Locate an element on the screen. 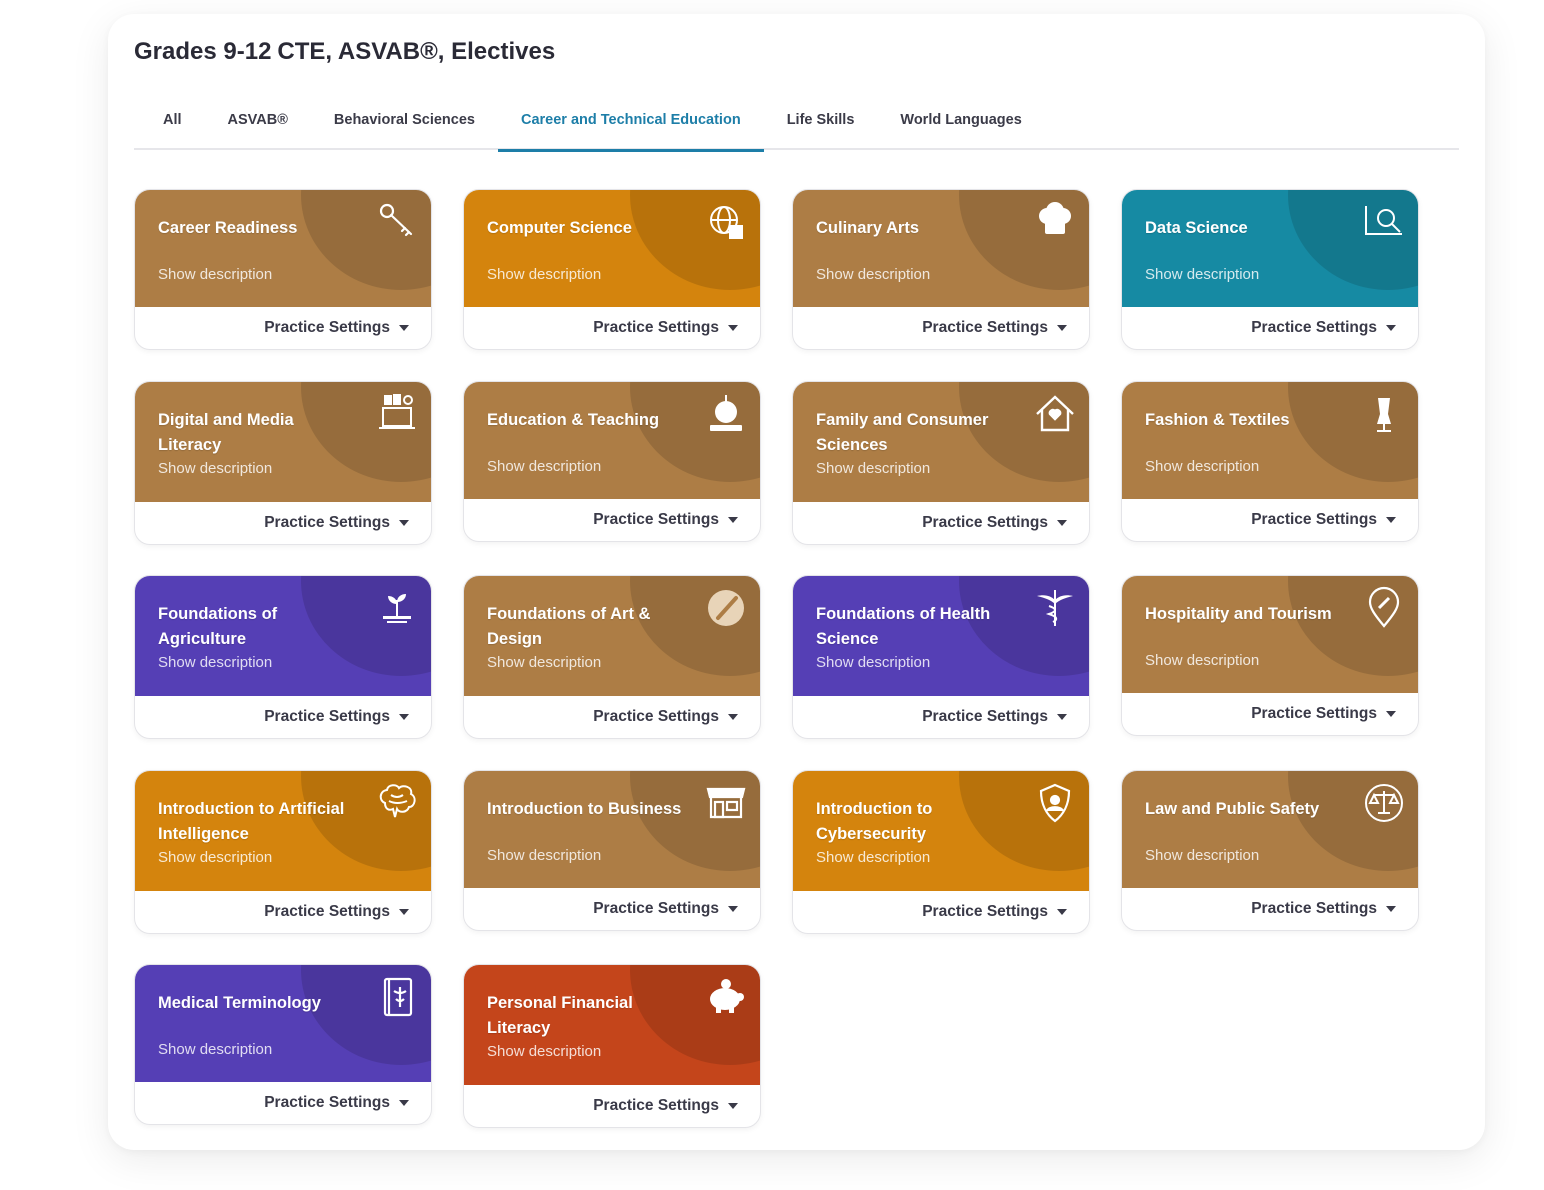  card-title: Data Science is located at coordinates (1196, 228).